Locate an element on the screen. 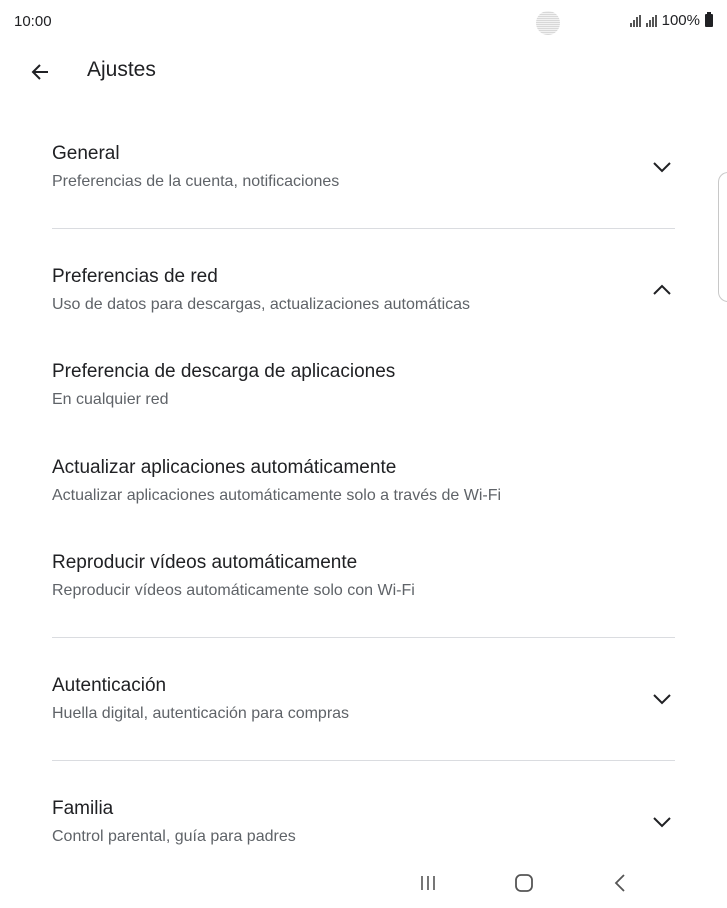 The image size is (727, 908). setting-title: Reproducir vídeos automáticamente is located at coordinates (205, 562).